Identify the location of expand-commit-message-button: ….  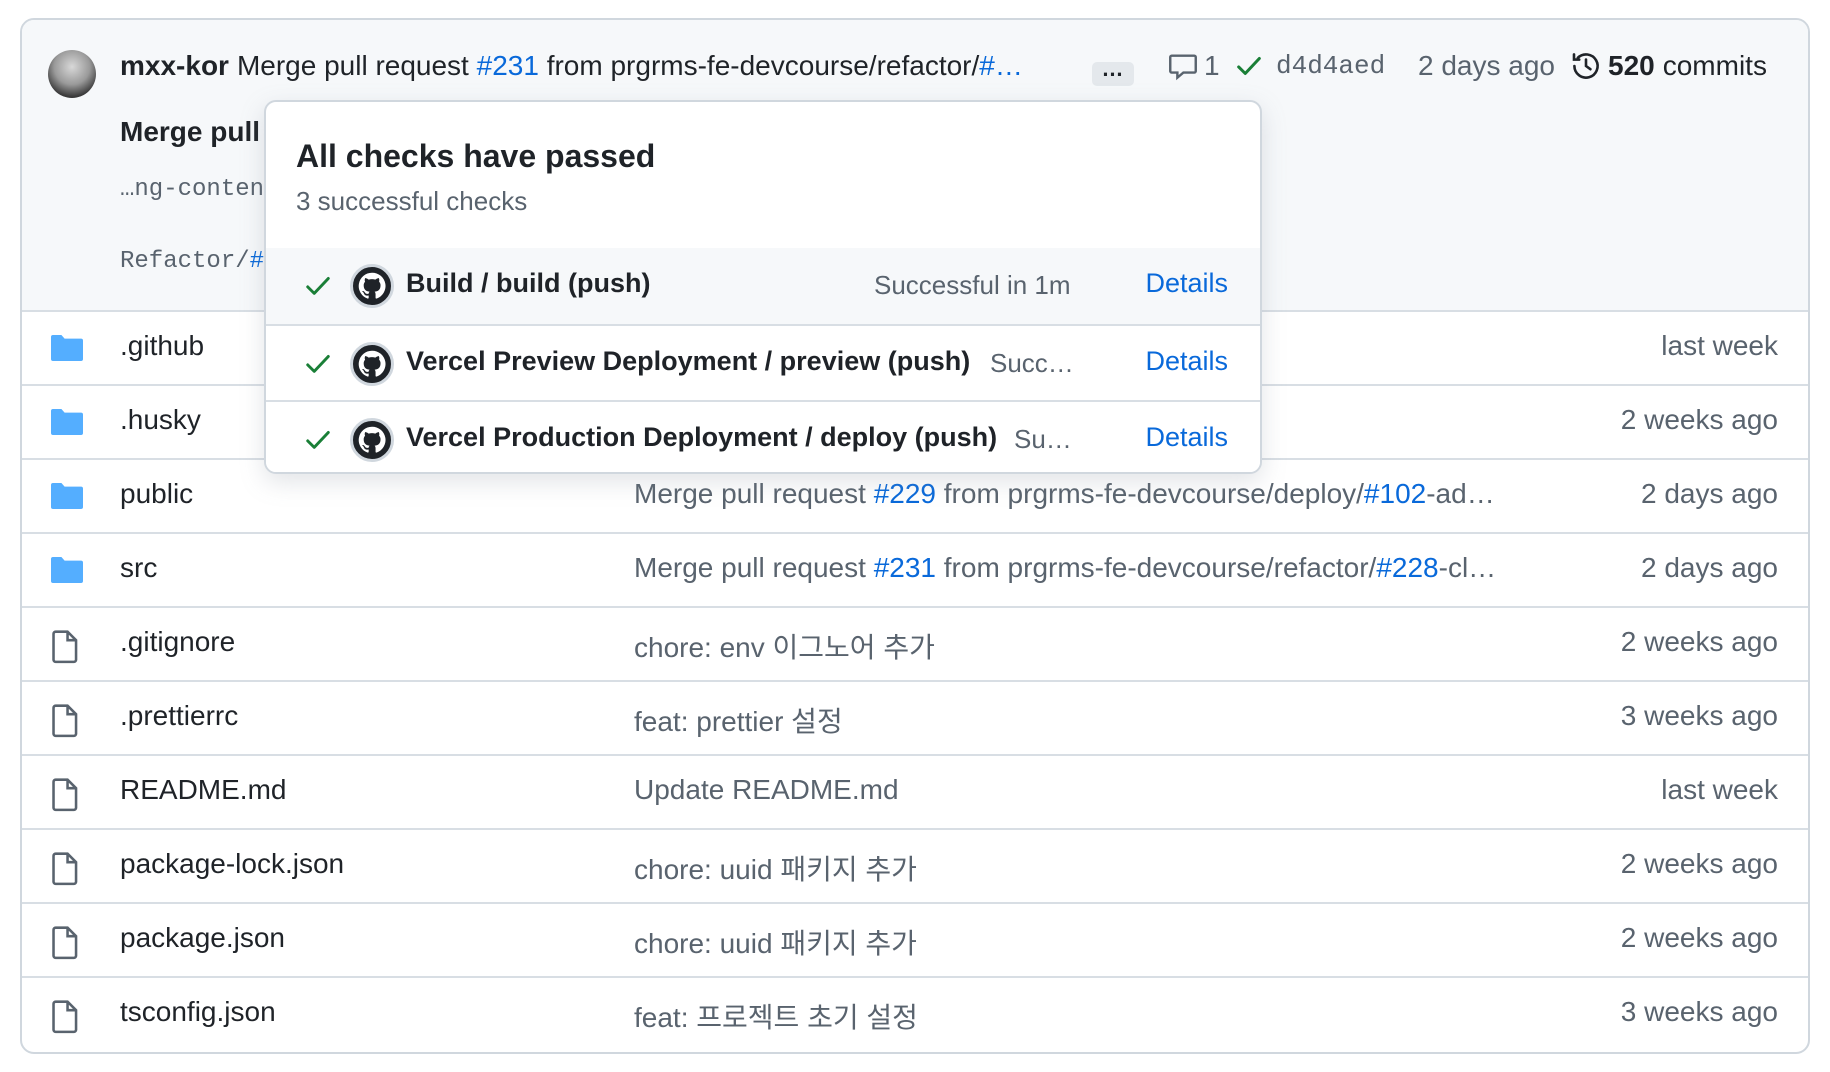
(1113, 72).